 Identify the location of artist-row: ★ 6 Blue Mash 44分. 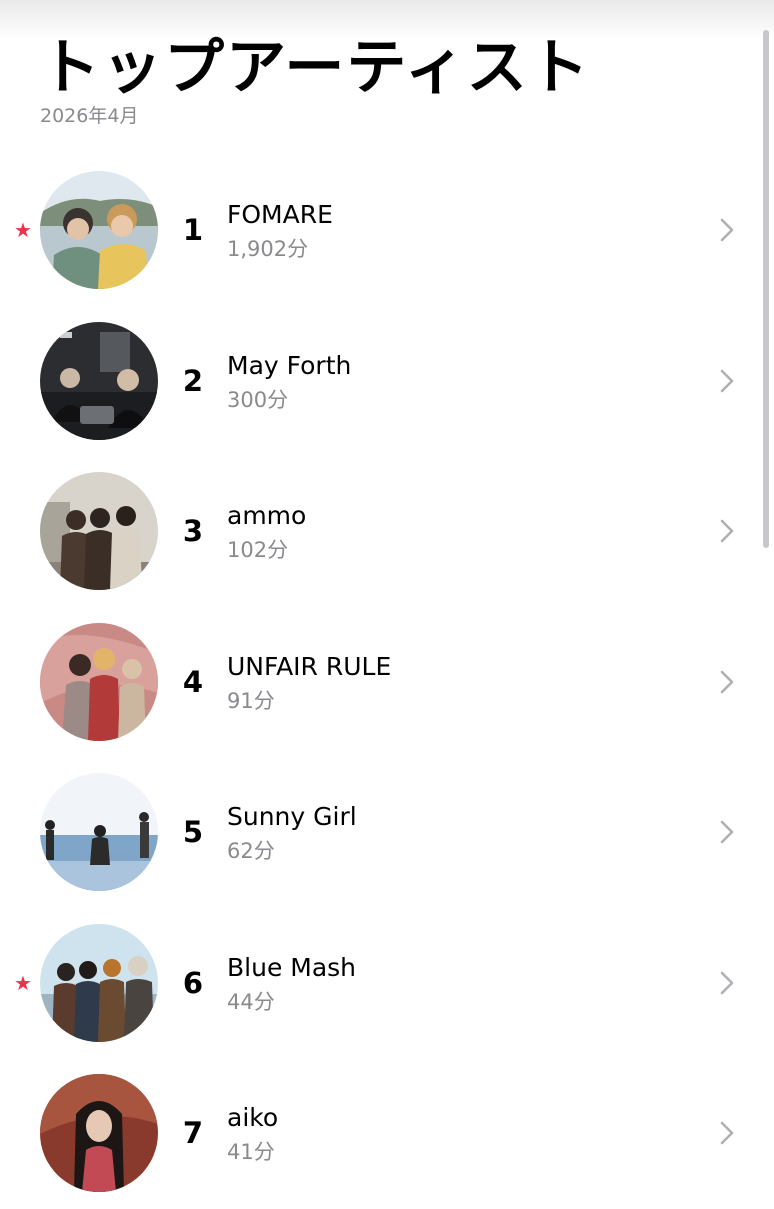
(387, 983).